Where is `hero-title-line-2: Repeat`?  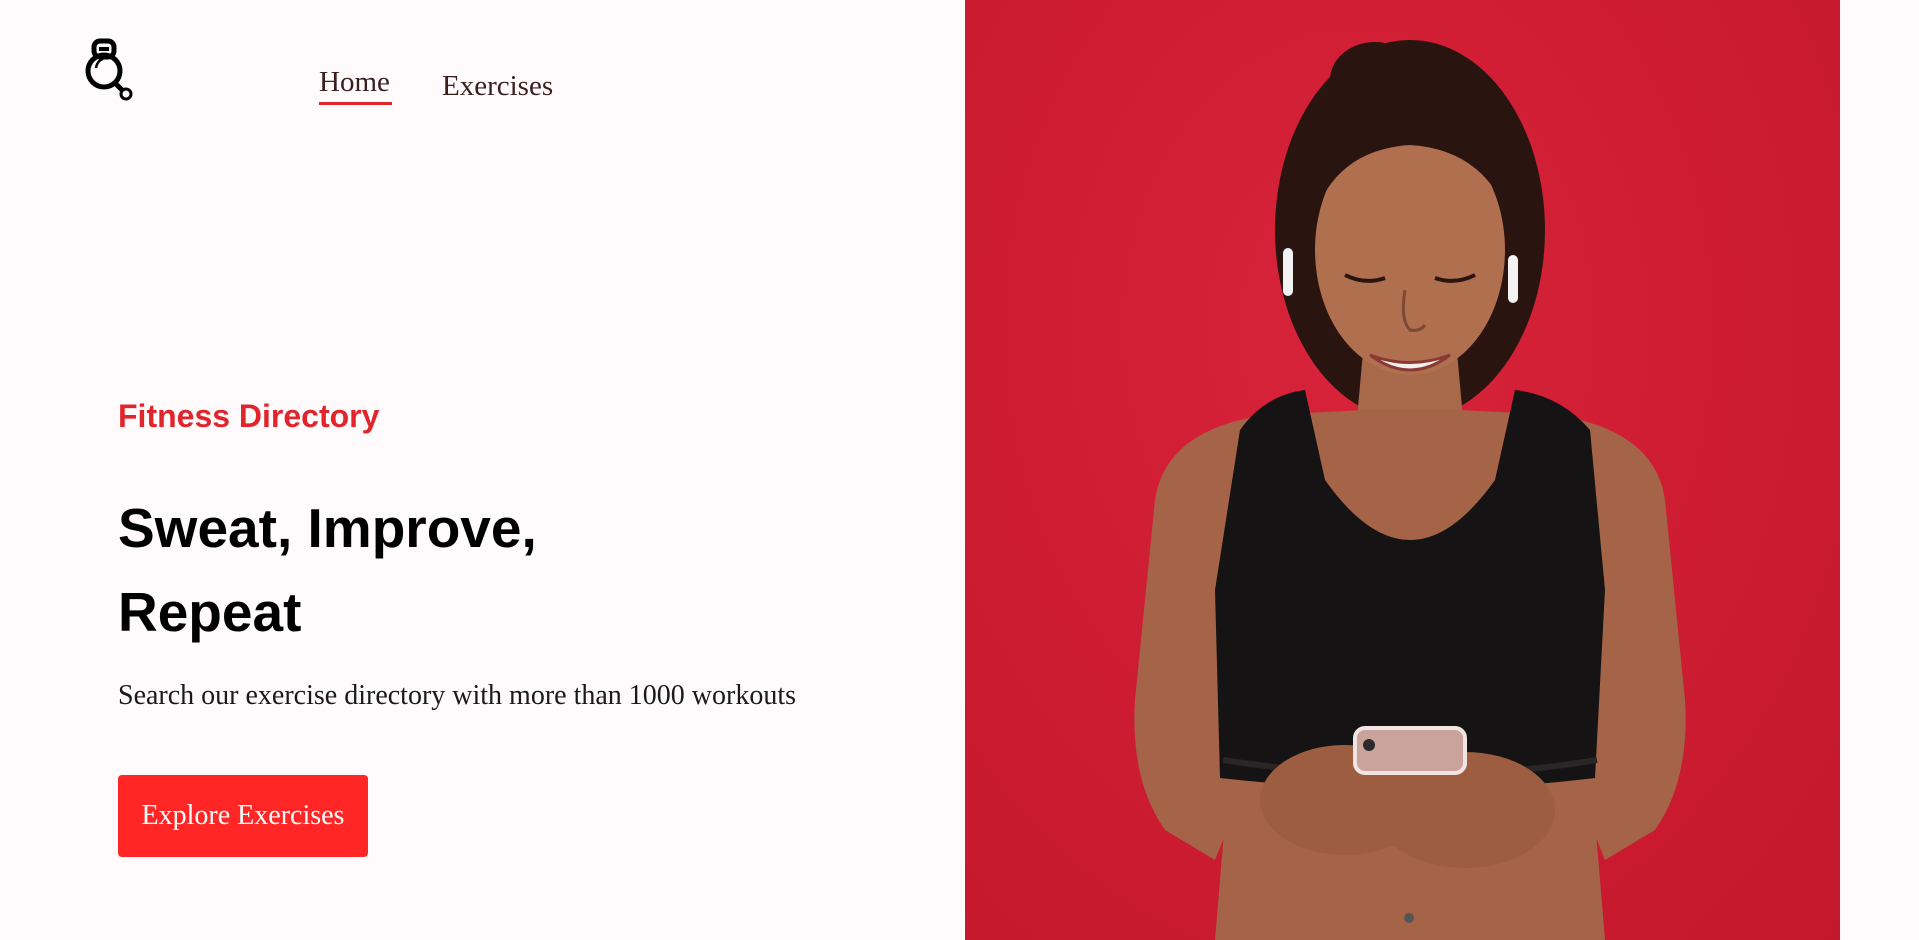 hero-title-line-2: Repeat is located at coordinates (210, 612).